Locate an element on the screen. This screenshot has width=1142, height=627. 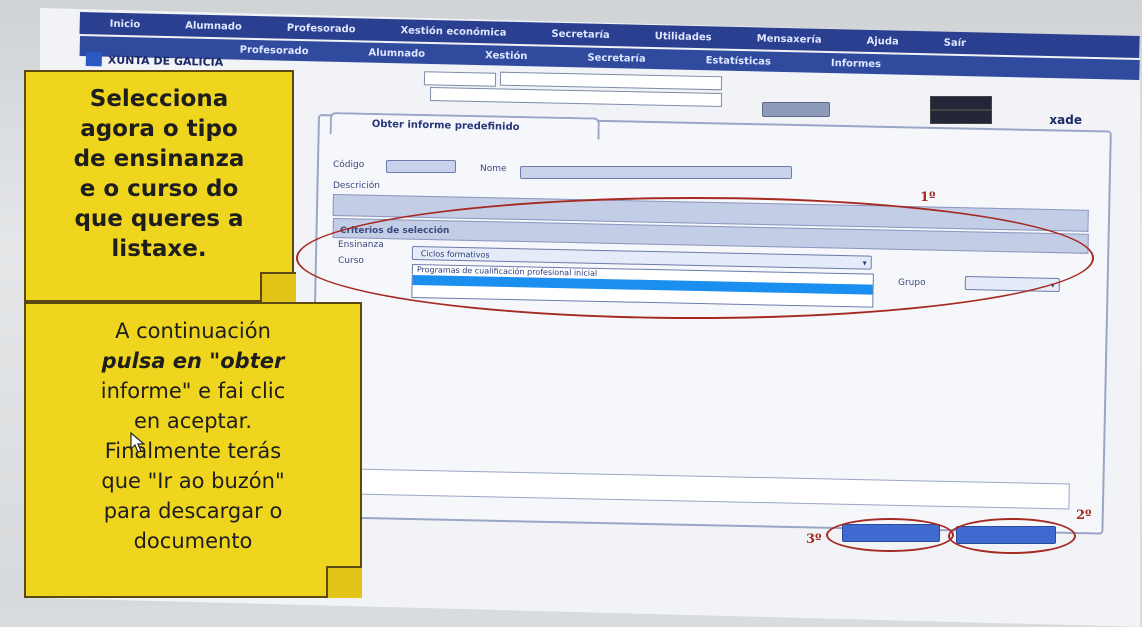
note-line: Finalmente terás is located at coordinates (193, 451).